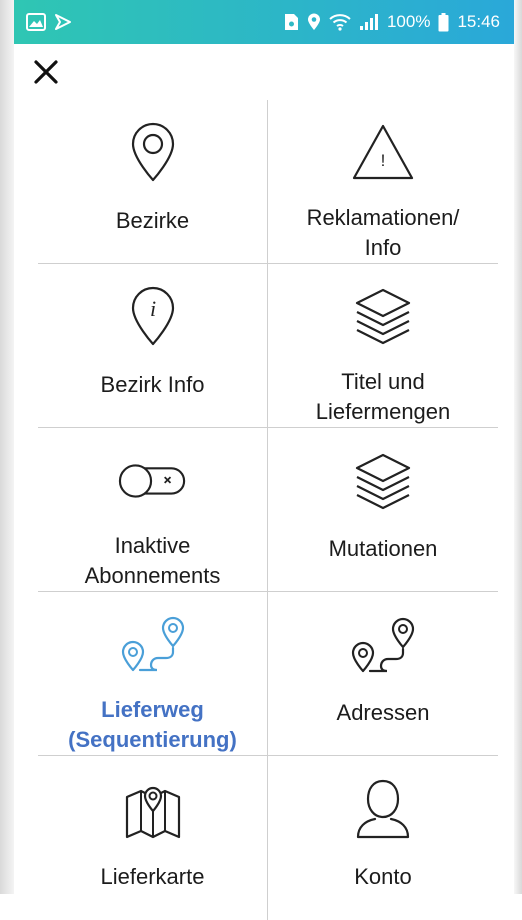 The height and width of the screenshot is (920, 522). I want to click on menu-item-label: Lieferkarte, so click(152, 876).